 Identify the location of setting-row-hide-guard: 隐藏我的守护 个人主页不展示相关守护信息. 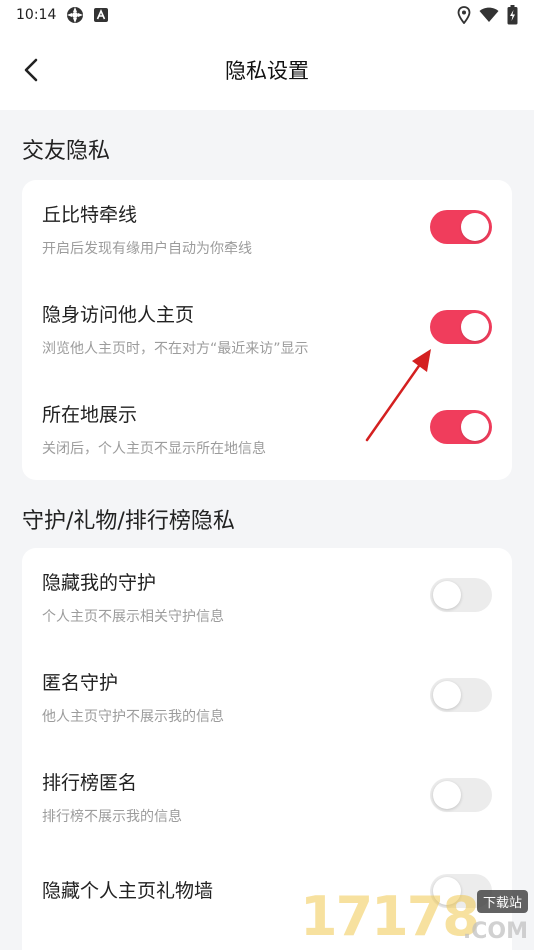
(267, 598).